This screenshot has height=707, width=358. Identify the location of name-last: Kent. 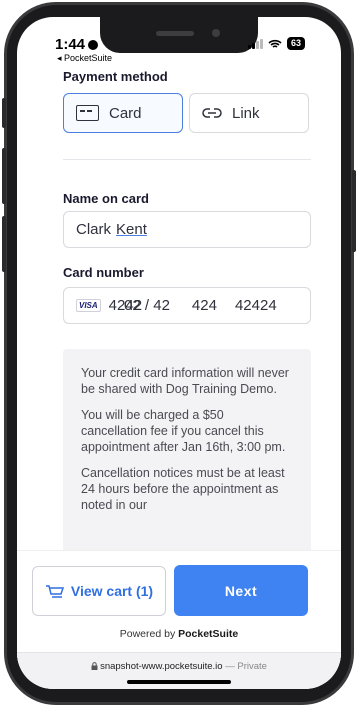
(131, 229).